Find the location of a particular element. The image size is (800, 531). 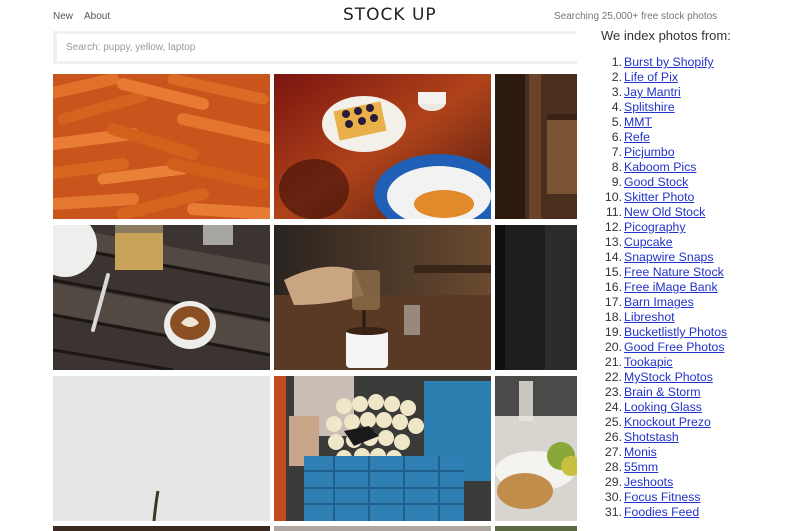

source-item: 1. Burst by Shopify is located at coordinates (656, 62).